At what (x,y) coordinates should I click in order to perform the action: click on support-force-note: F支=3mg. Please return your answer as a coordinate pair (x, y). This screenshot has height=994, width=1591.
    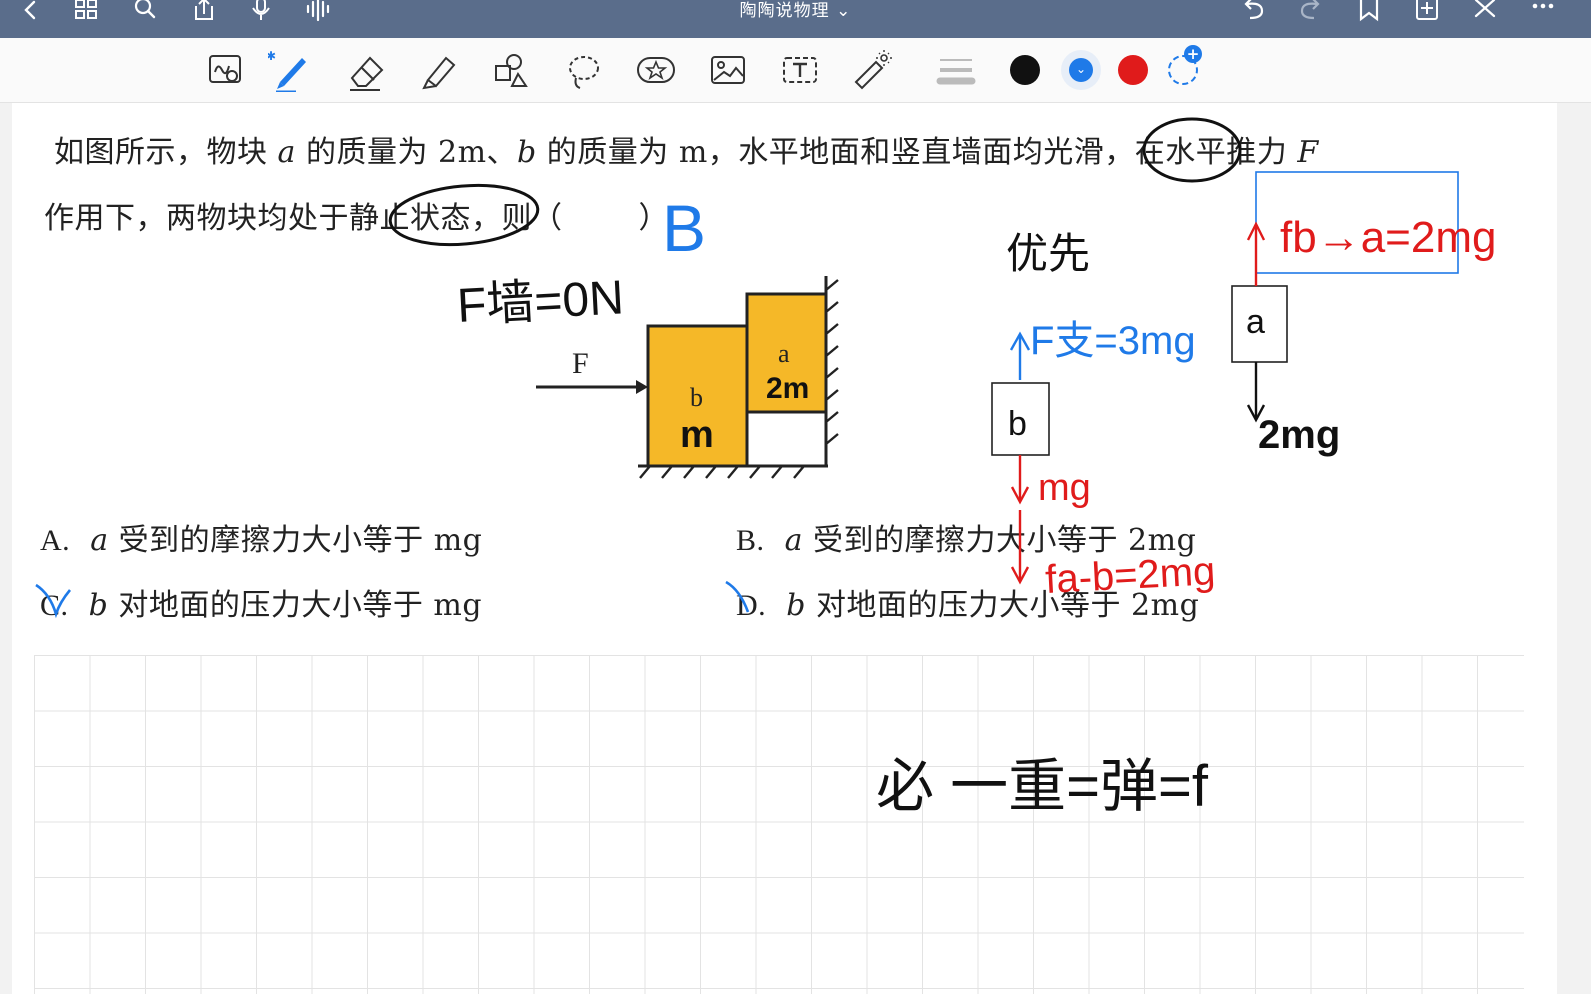
    Looking at the image, I should click on (1113, 341).